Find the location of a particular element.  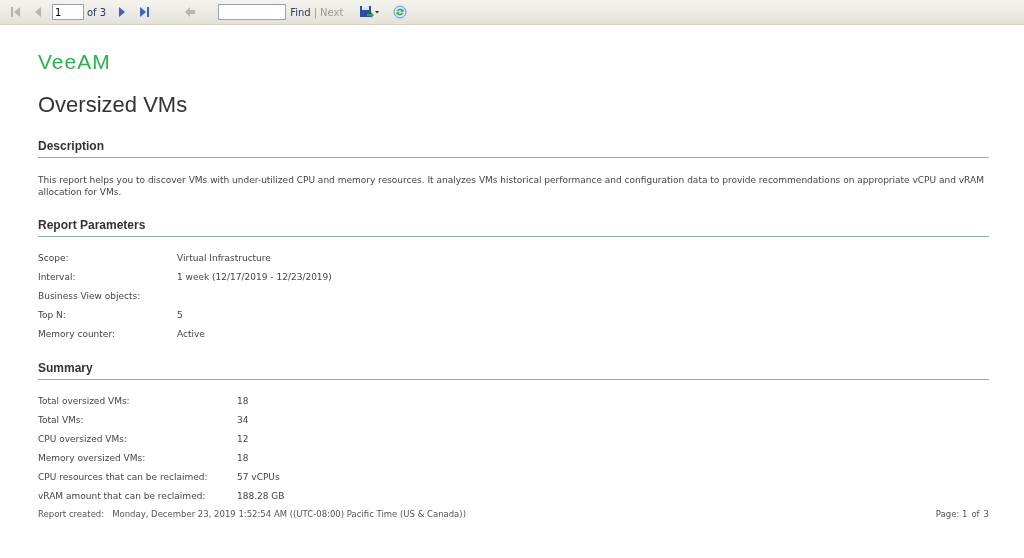

page-count: of 3 is located at coordinates (97, 12).